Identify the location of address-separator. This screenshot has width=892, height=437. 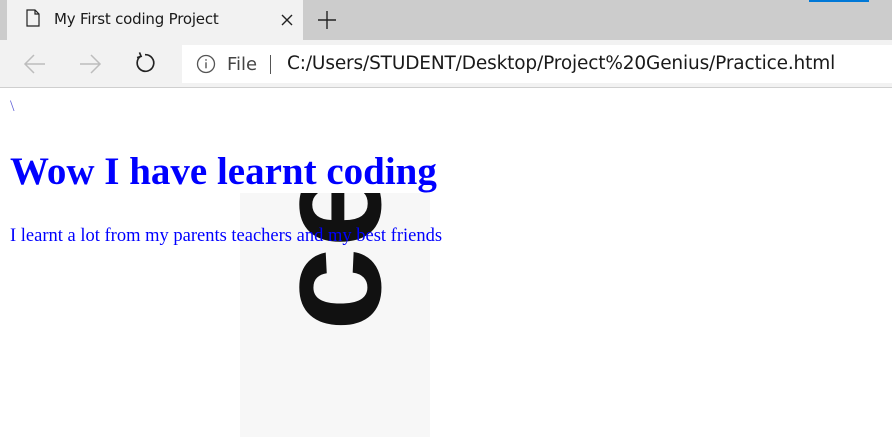
(270, 64).